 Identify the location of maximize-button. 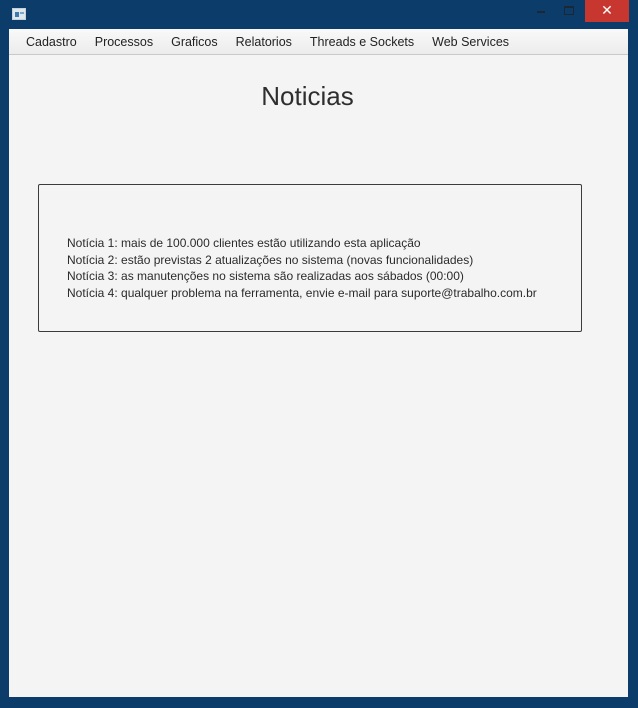
(569, 11).